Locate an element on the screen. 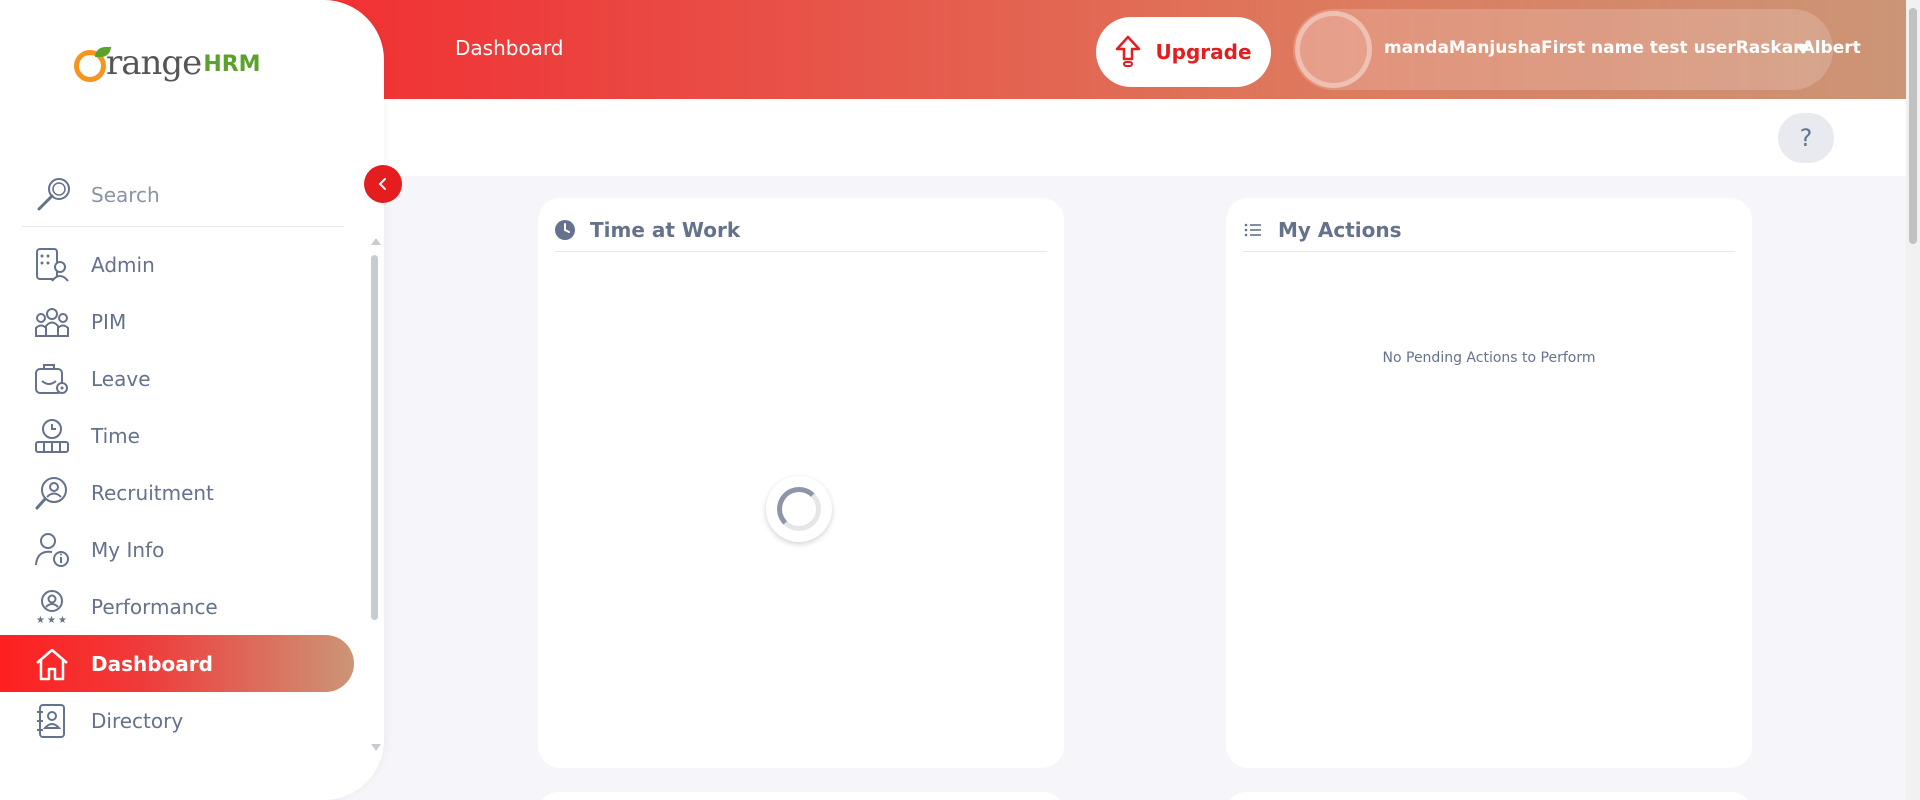  sidebar-item-label: Directory is located at coordinates (137, 720).